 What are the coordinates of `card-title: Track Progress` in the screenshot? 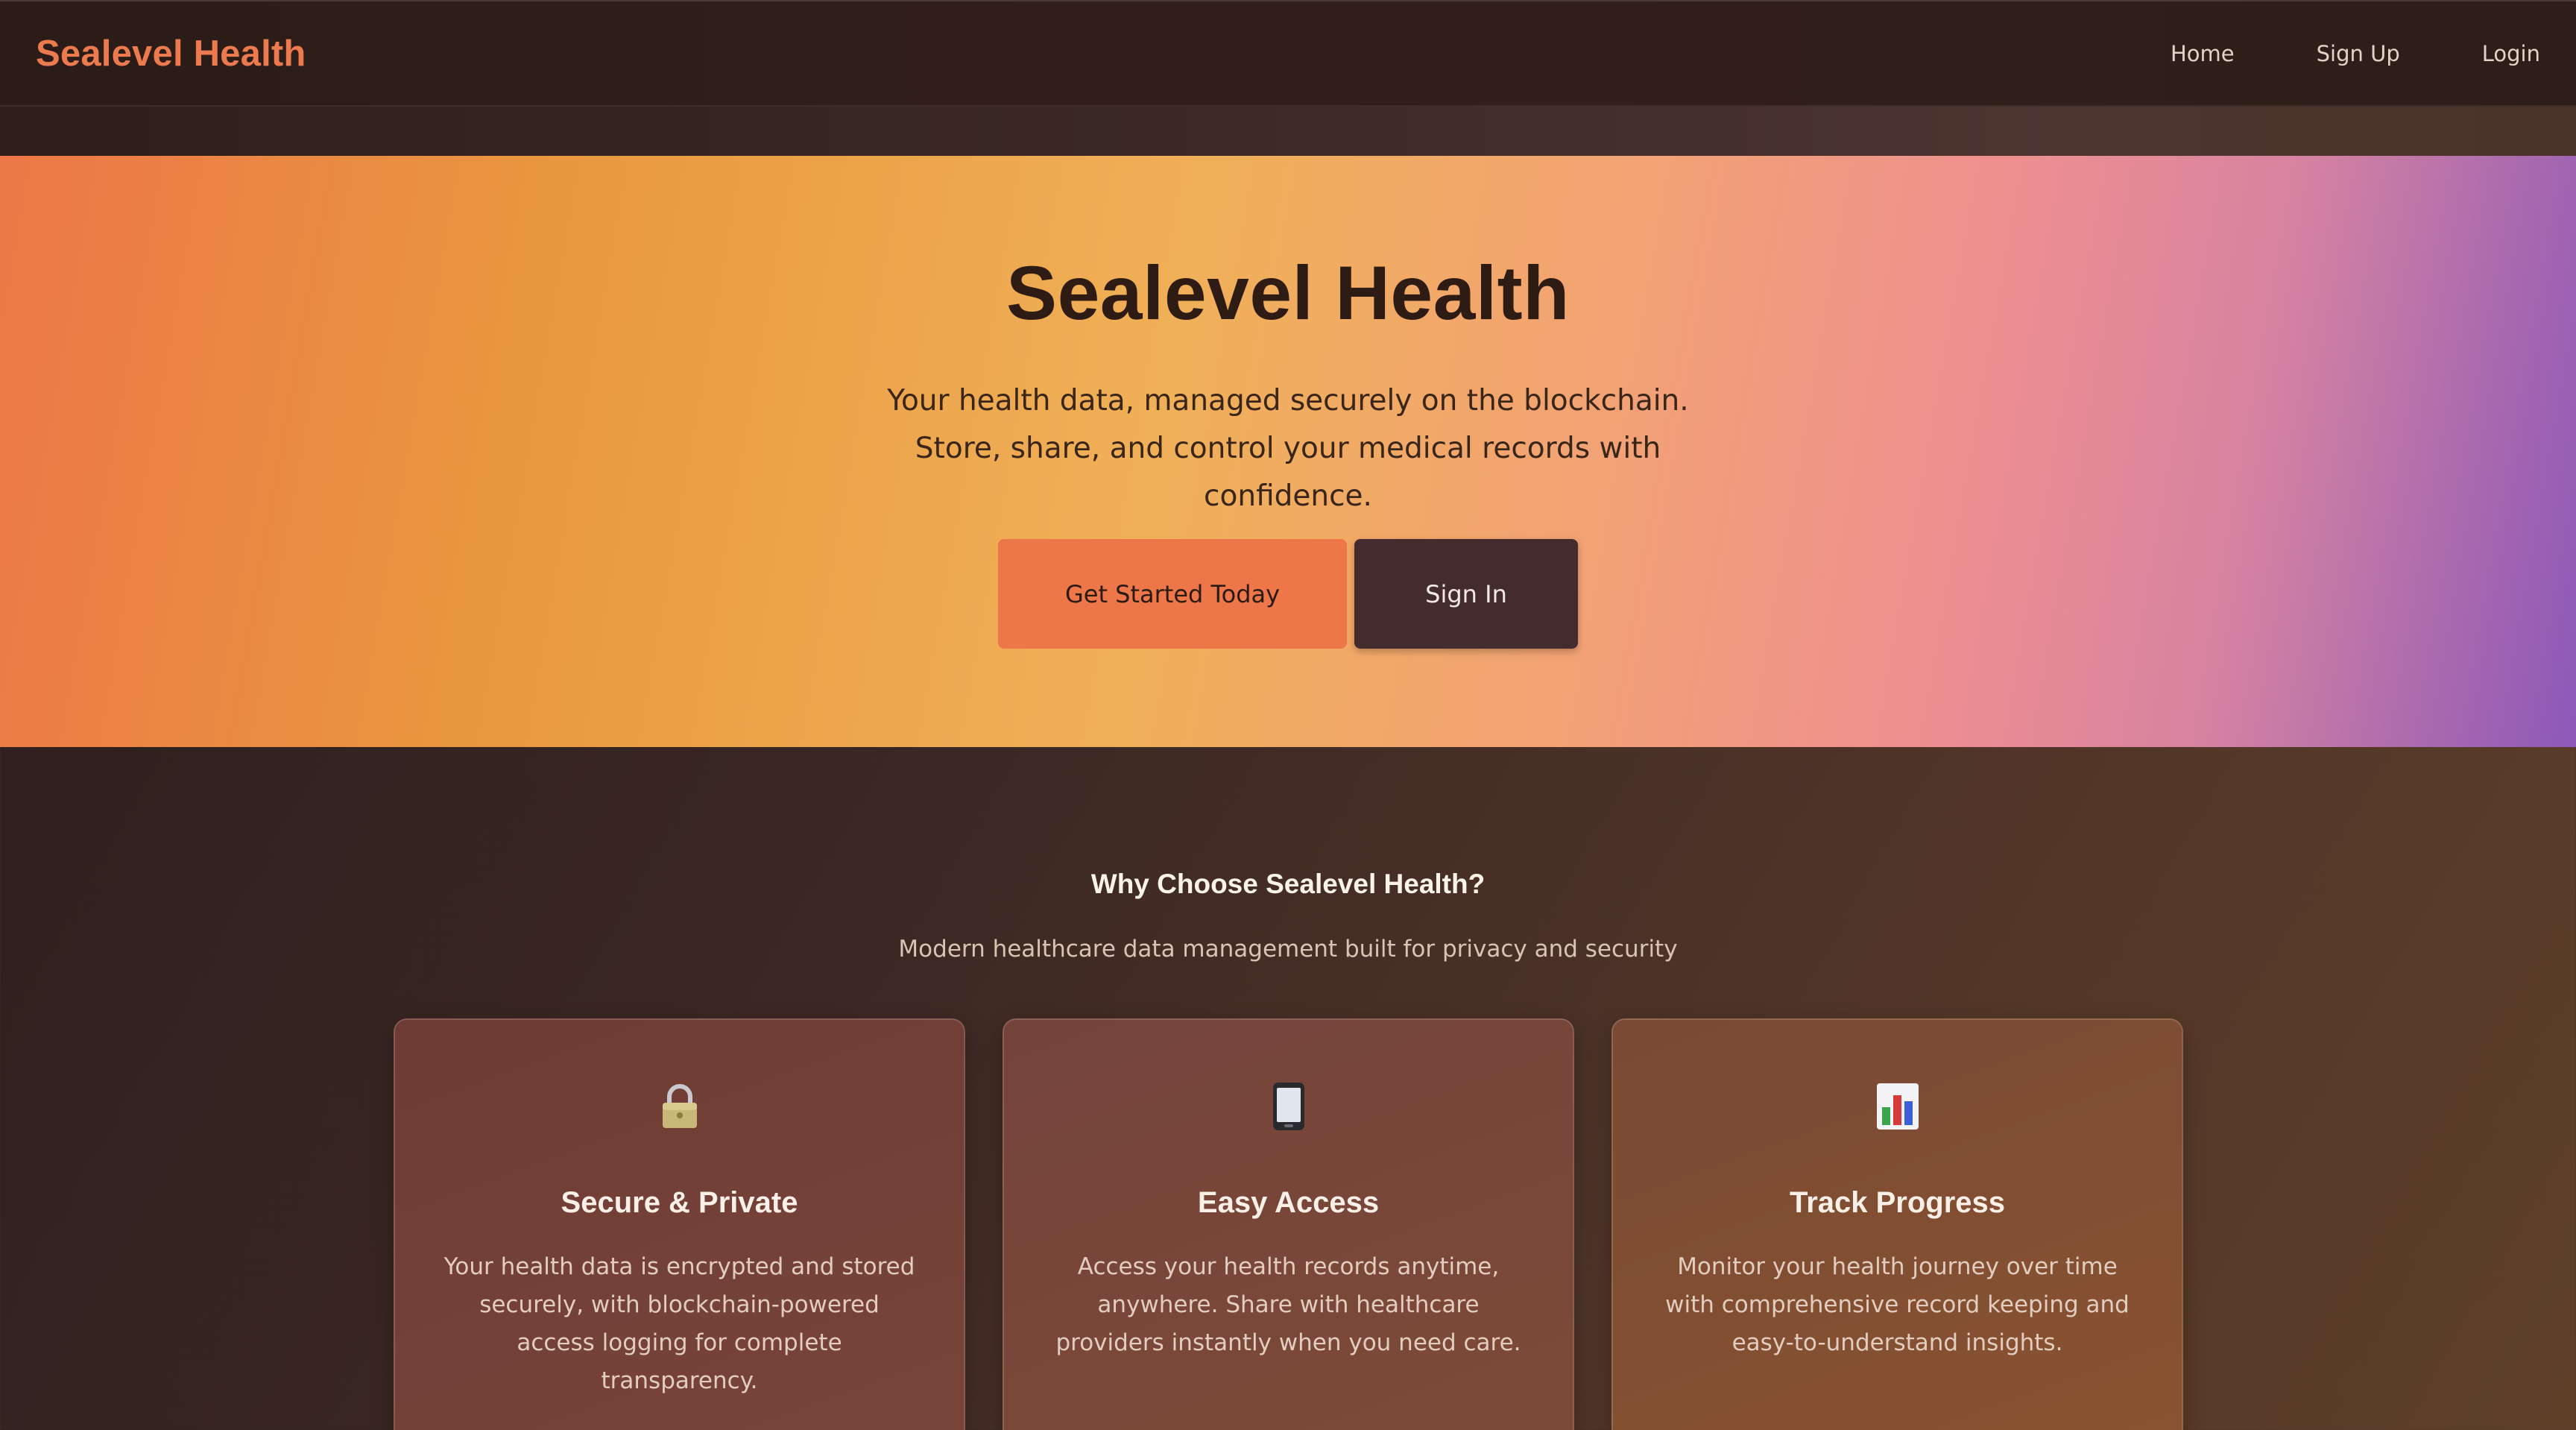 It's located at (1897, 1202).